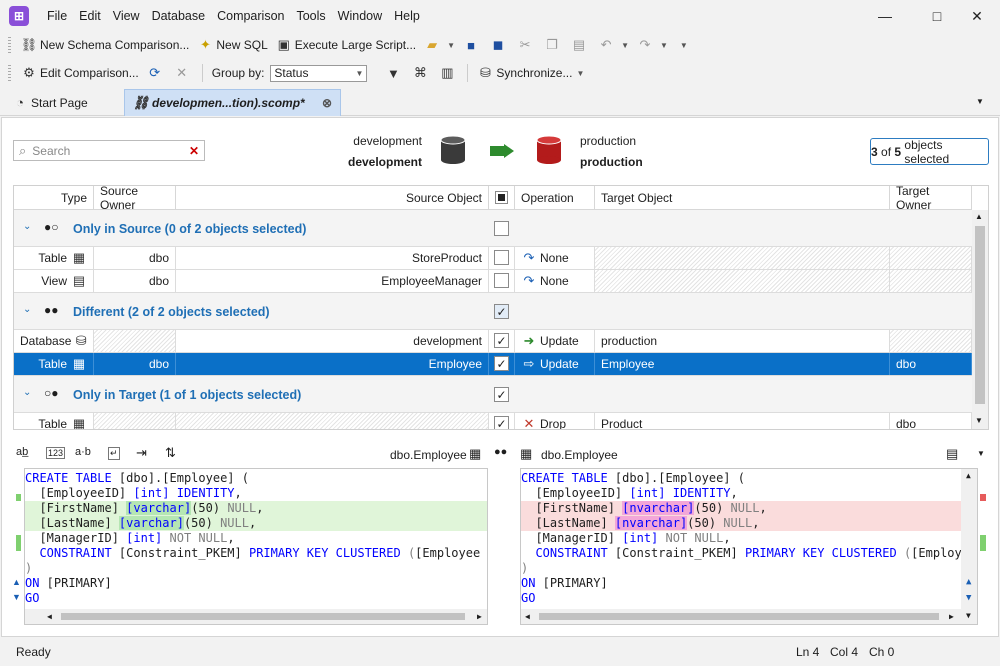  What do you see at coordinates (885, 16) in the screenshot?
I see `minimize-button: —` at bounding box center [885, 16].